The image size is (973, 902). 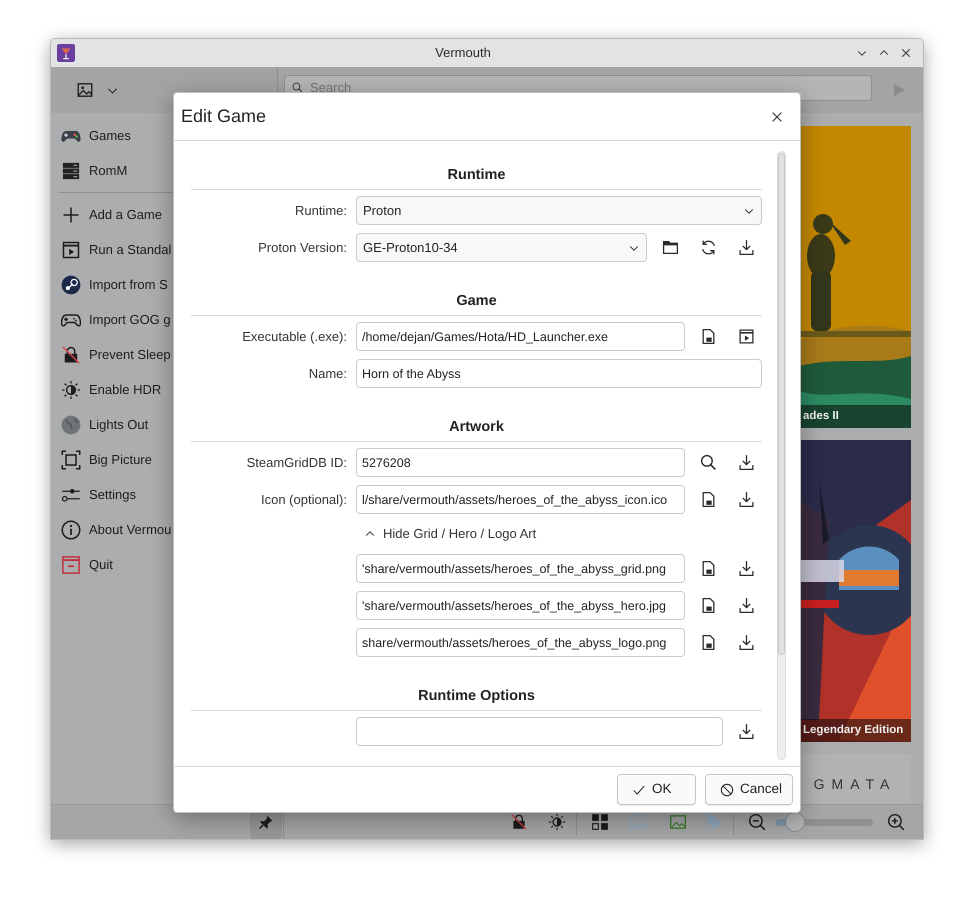 What do you see at coordinates (111, 319) in the screenshot?
I see `sidebar-item: Import GOG g` at bounding box center [111, 319].